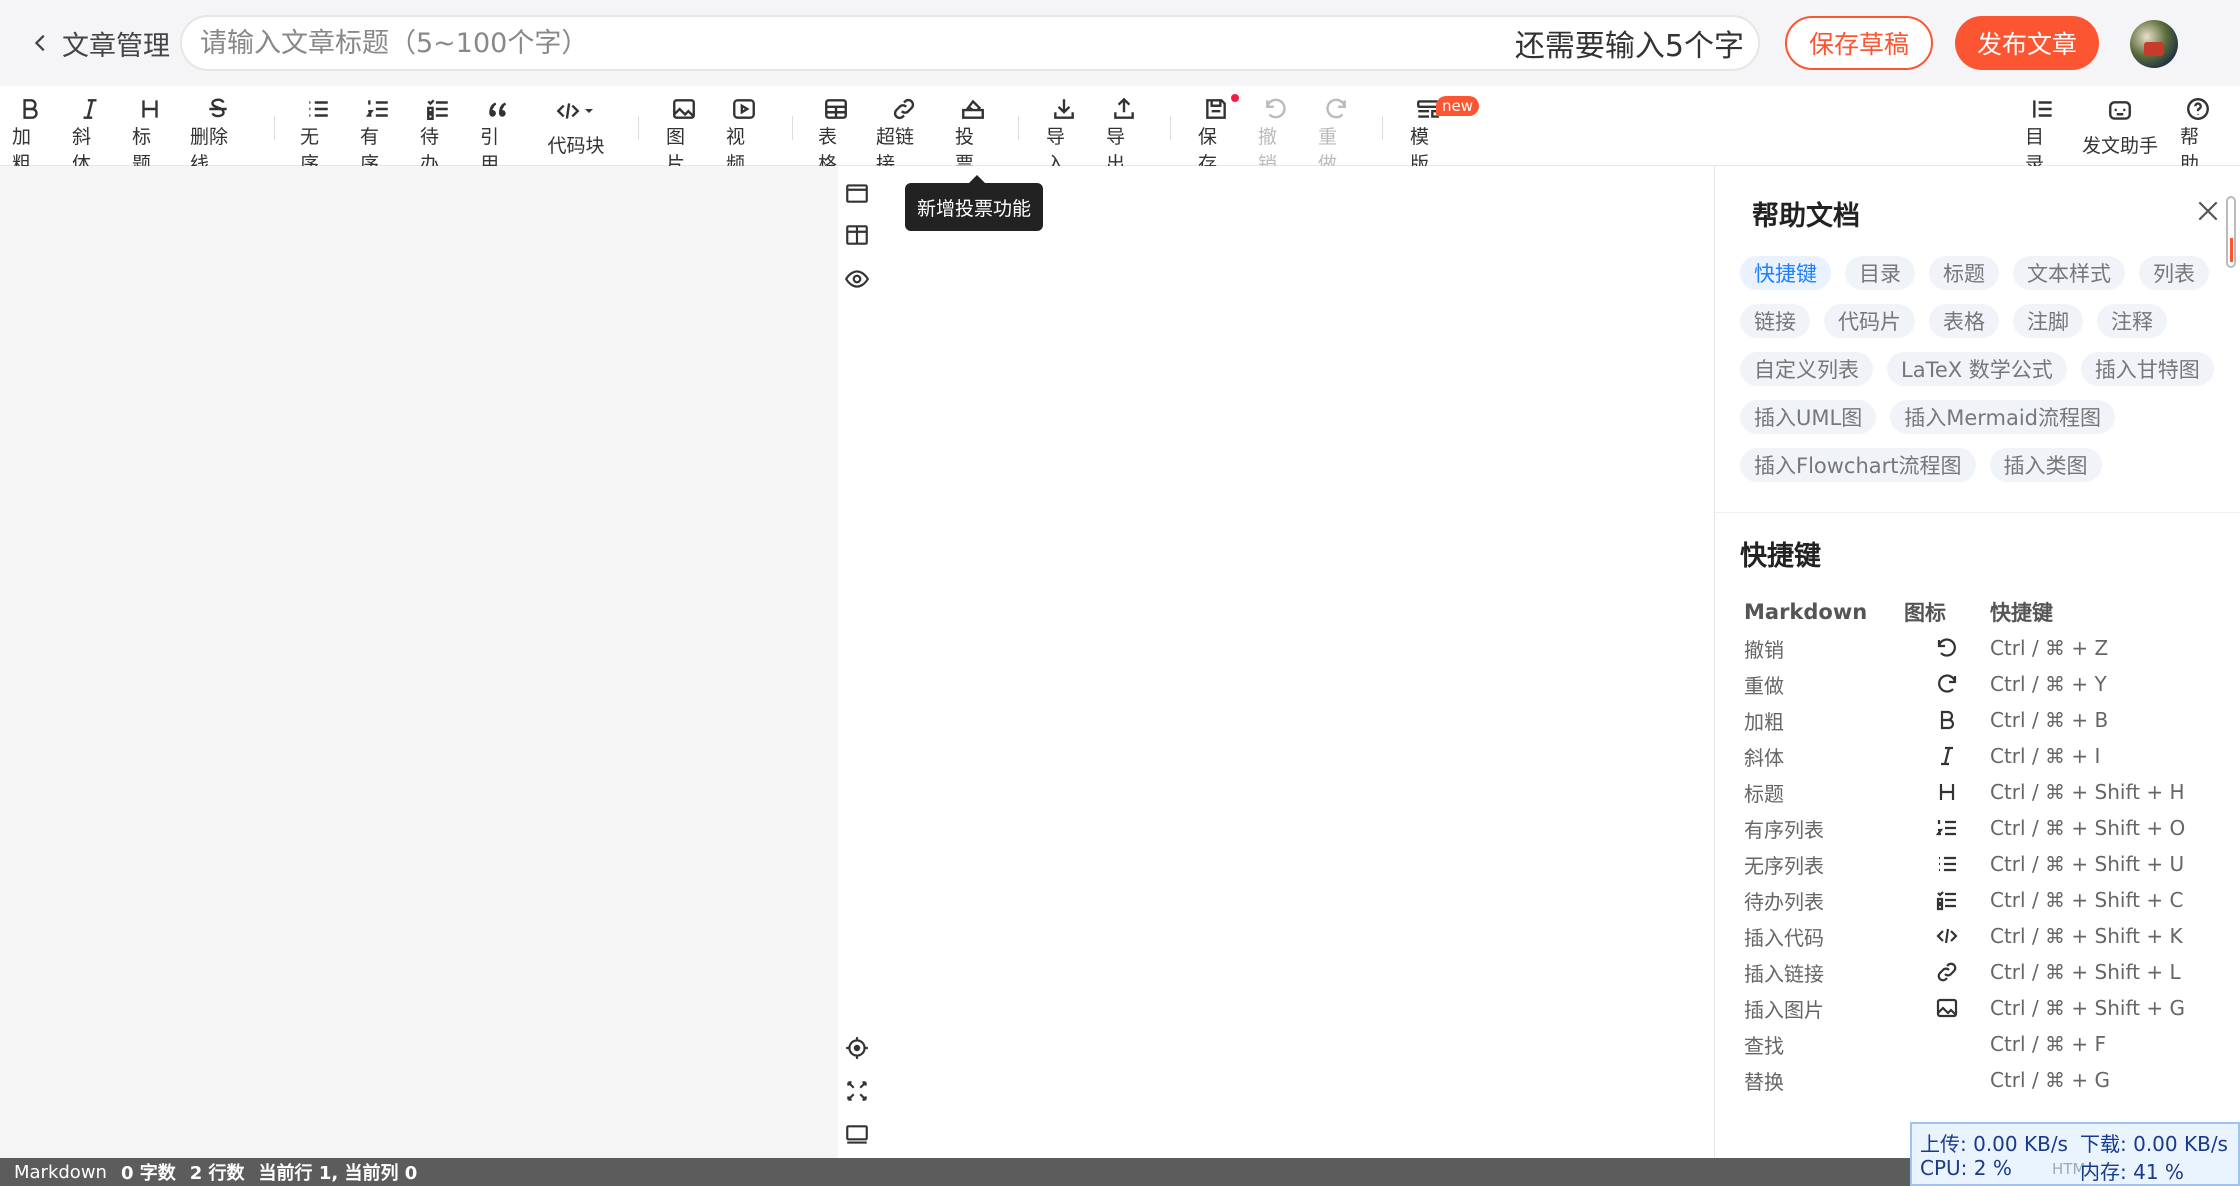 This screenshot has height=1186, width=2240. I want to click on export-button: 导出, so click(1124, 135).